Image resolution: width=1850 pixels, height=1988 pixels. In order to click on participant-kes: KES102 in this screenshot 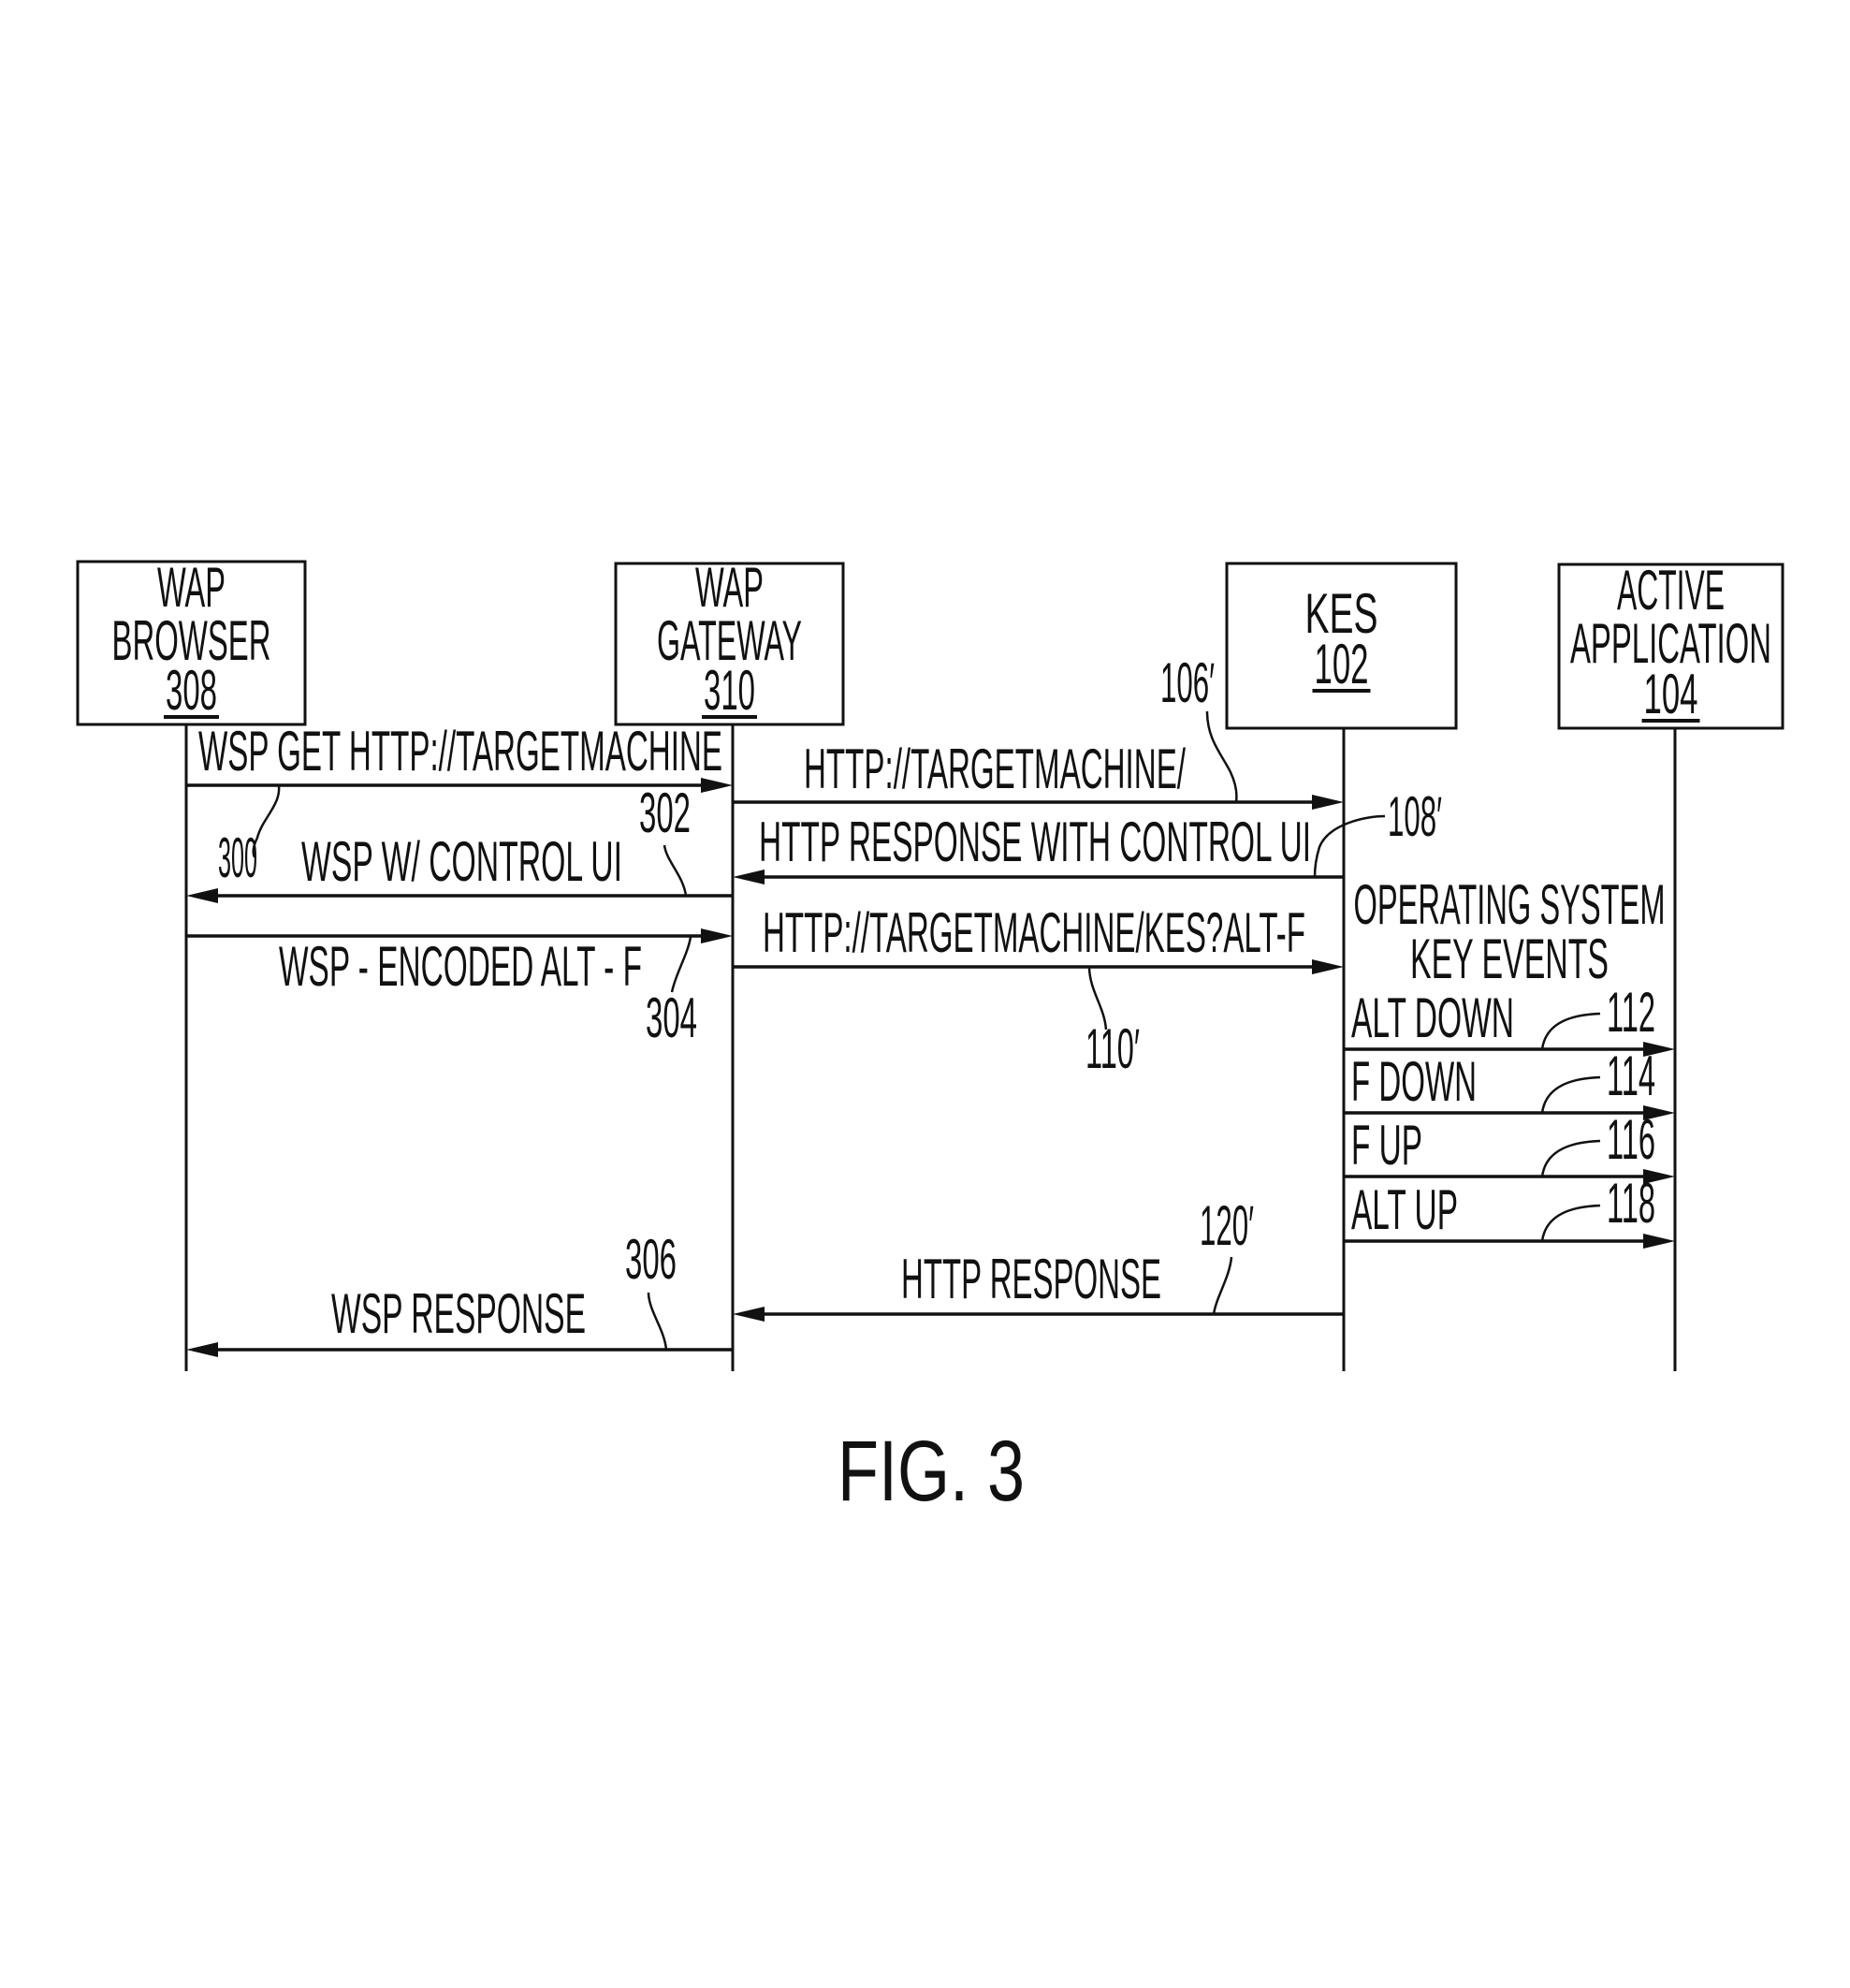, I will do `click(1341, 646)`.